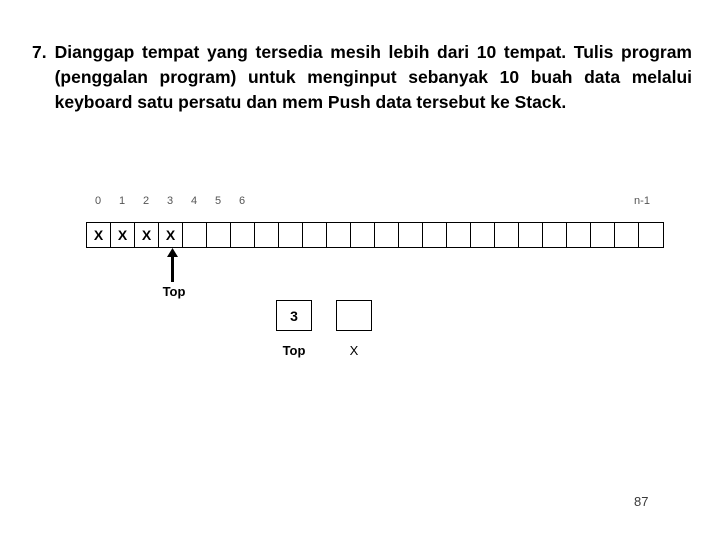 The width and height of the screenshot is (720, 540). What do you see at coordinates (194, 201) in the screenshot?
I see `array-index-label: 4` at bounding box center [194, 201].